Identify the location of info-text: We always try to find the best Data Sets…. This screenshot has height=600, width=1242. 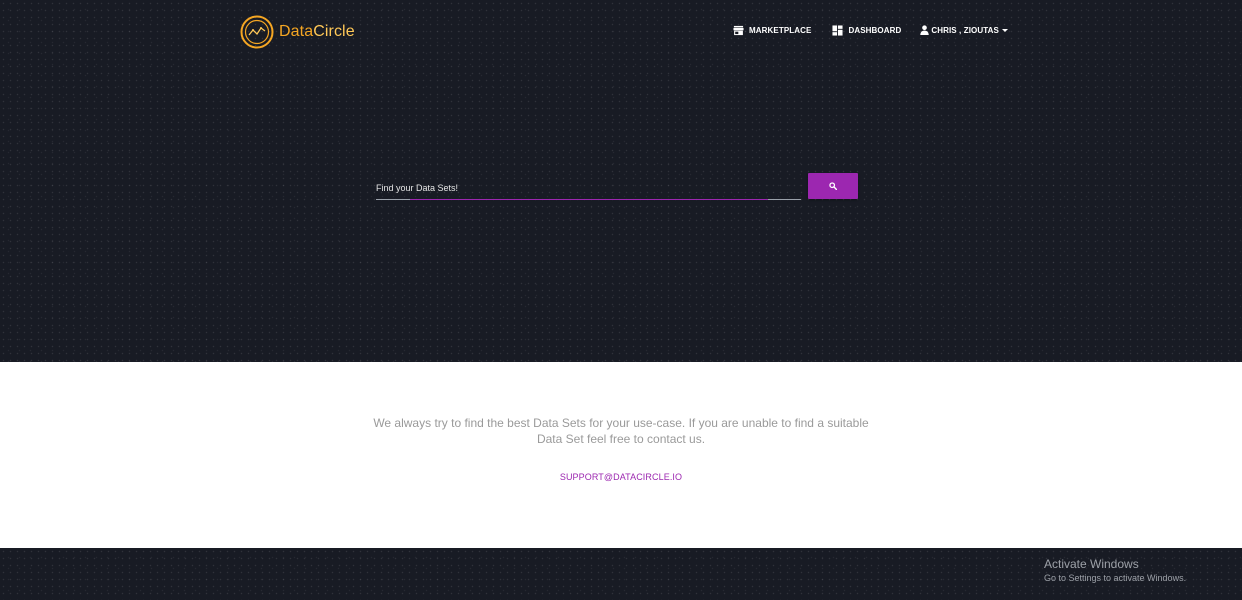
(621, 431).